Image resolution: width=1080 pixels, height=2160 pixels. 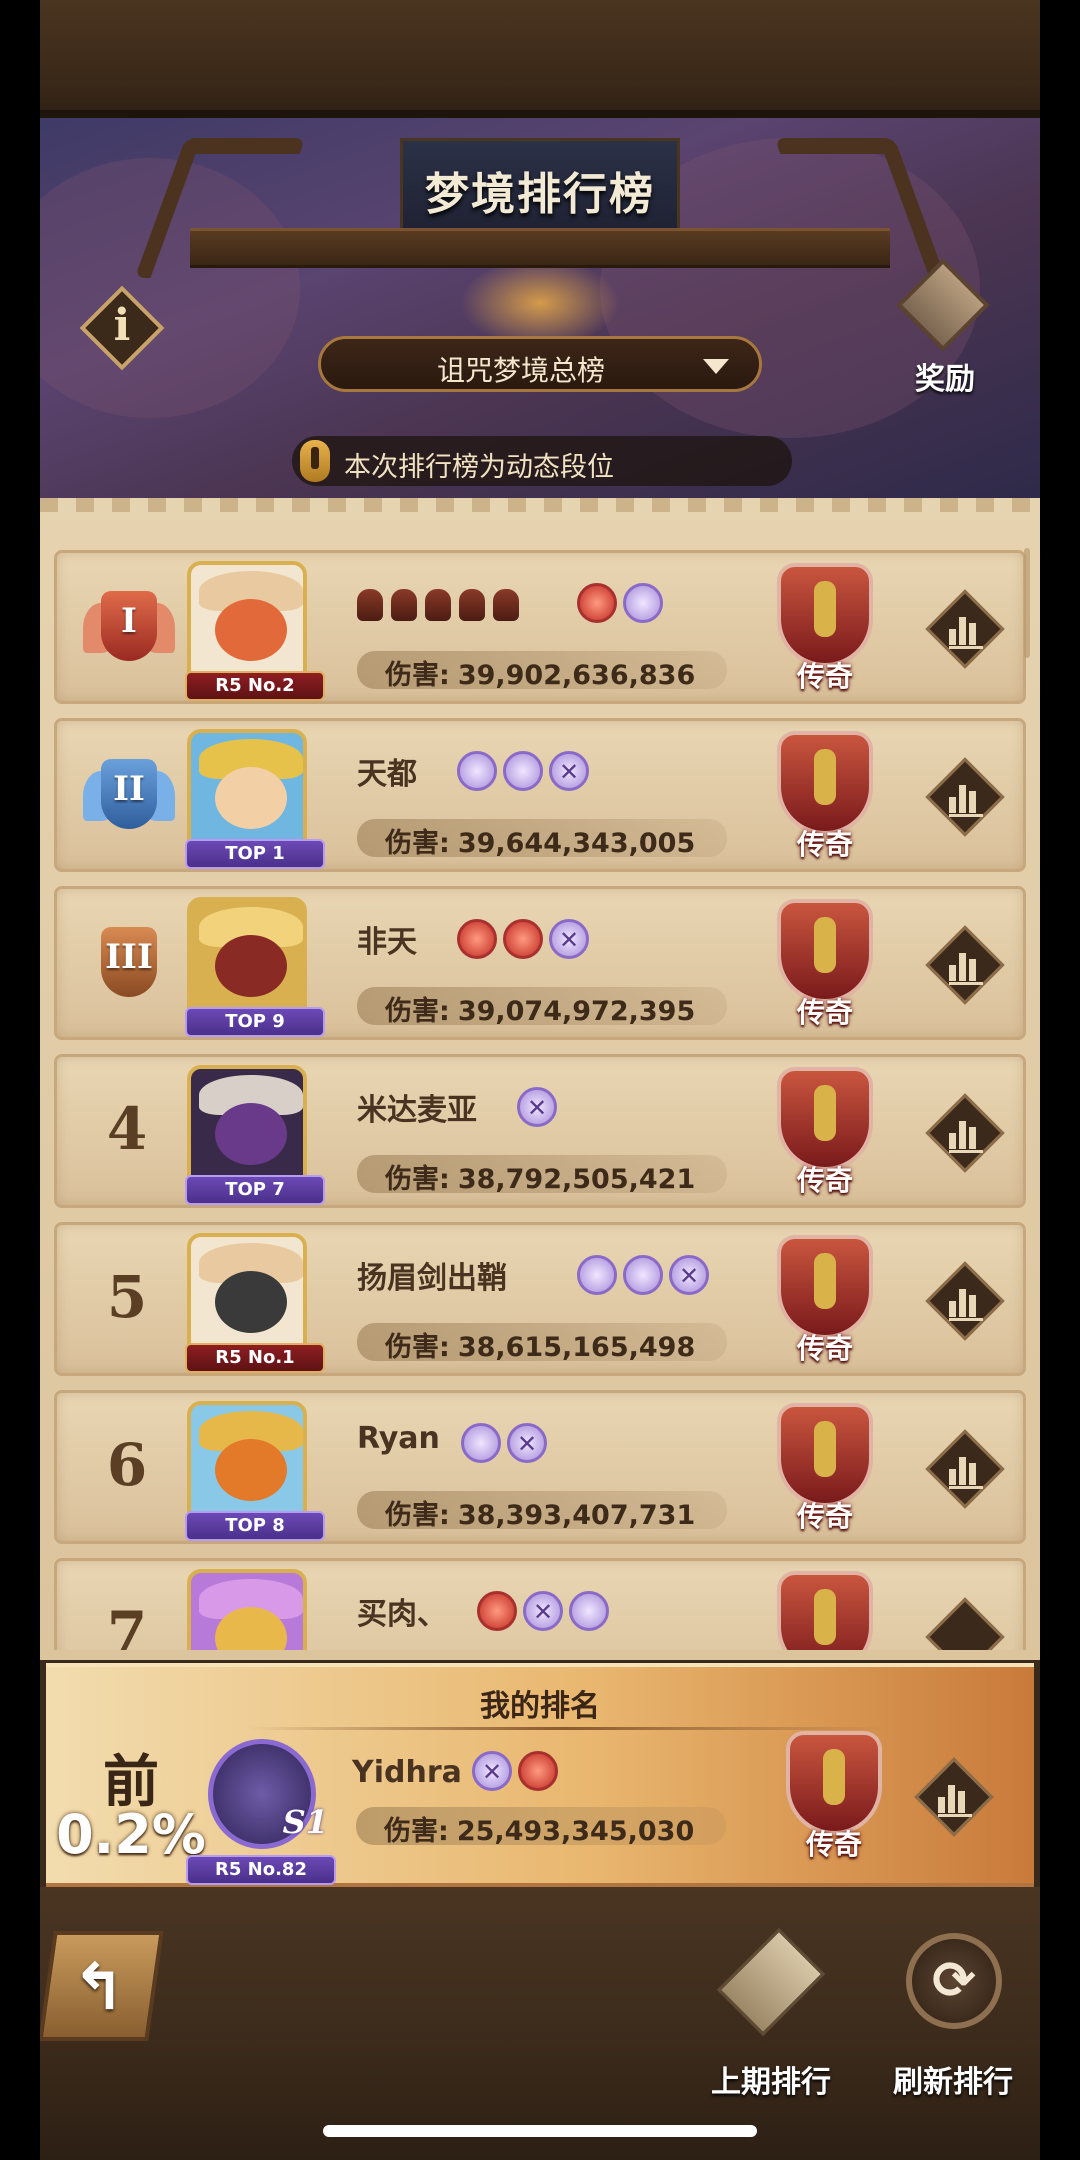 I want to click on refresh-ranking-button: ⟳ 刷新排行, so click(x=953, y=2017).